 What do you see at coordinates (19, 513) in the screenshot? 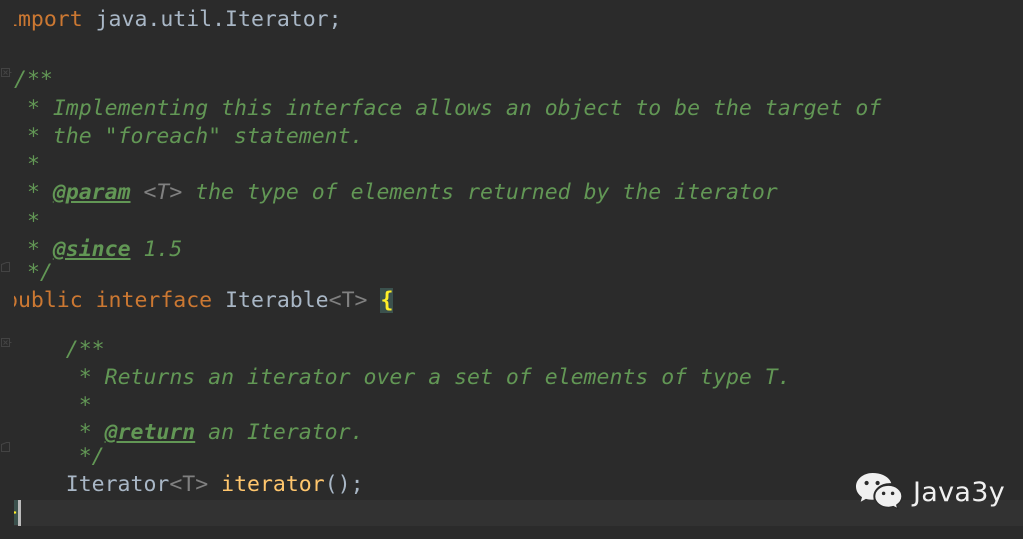
I see `text-caret` at bounding box center [19, 513].